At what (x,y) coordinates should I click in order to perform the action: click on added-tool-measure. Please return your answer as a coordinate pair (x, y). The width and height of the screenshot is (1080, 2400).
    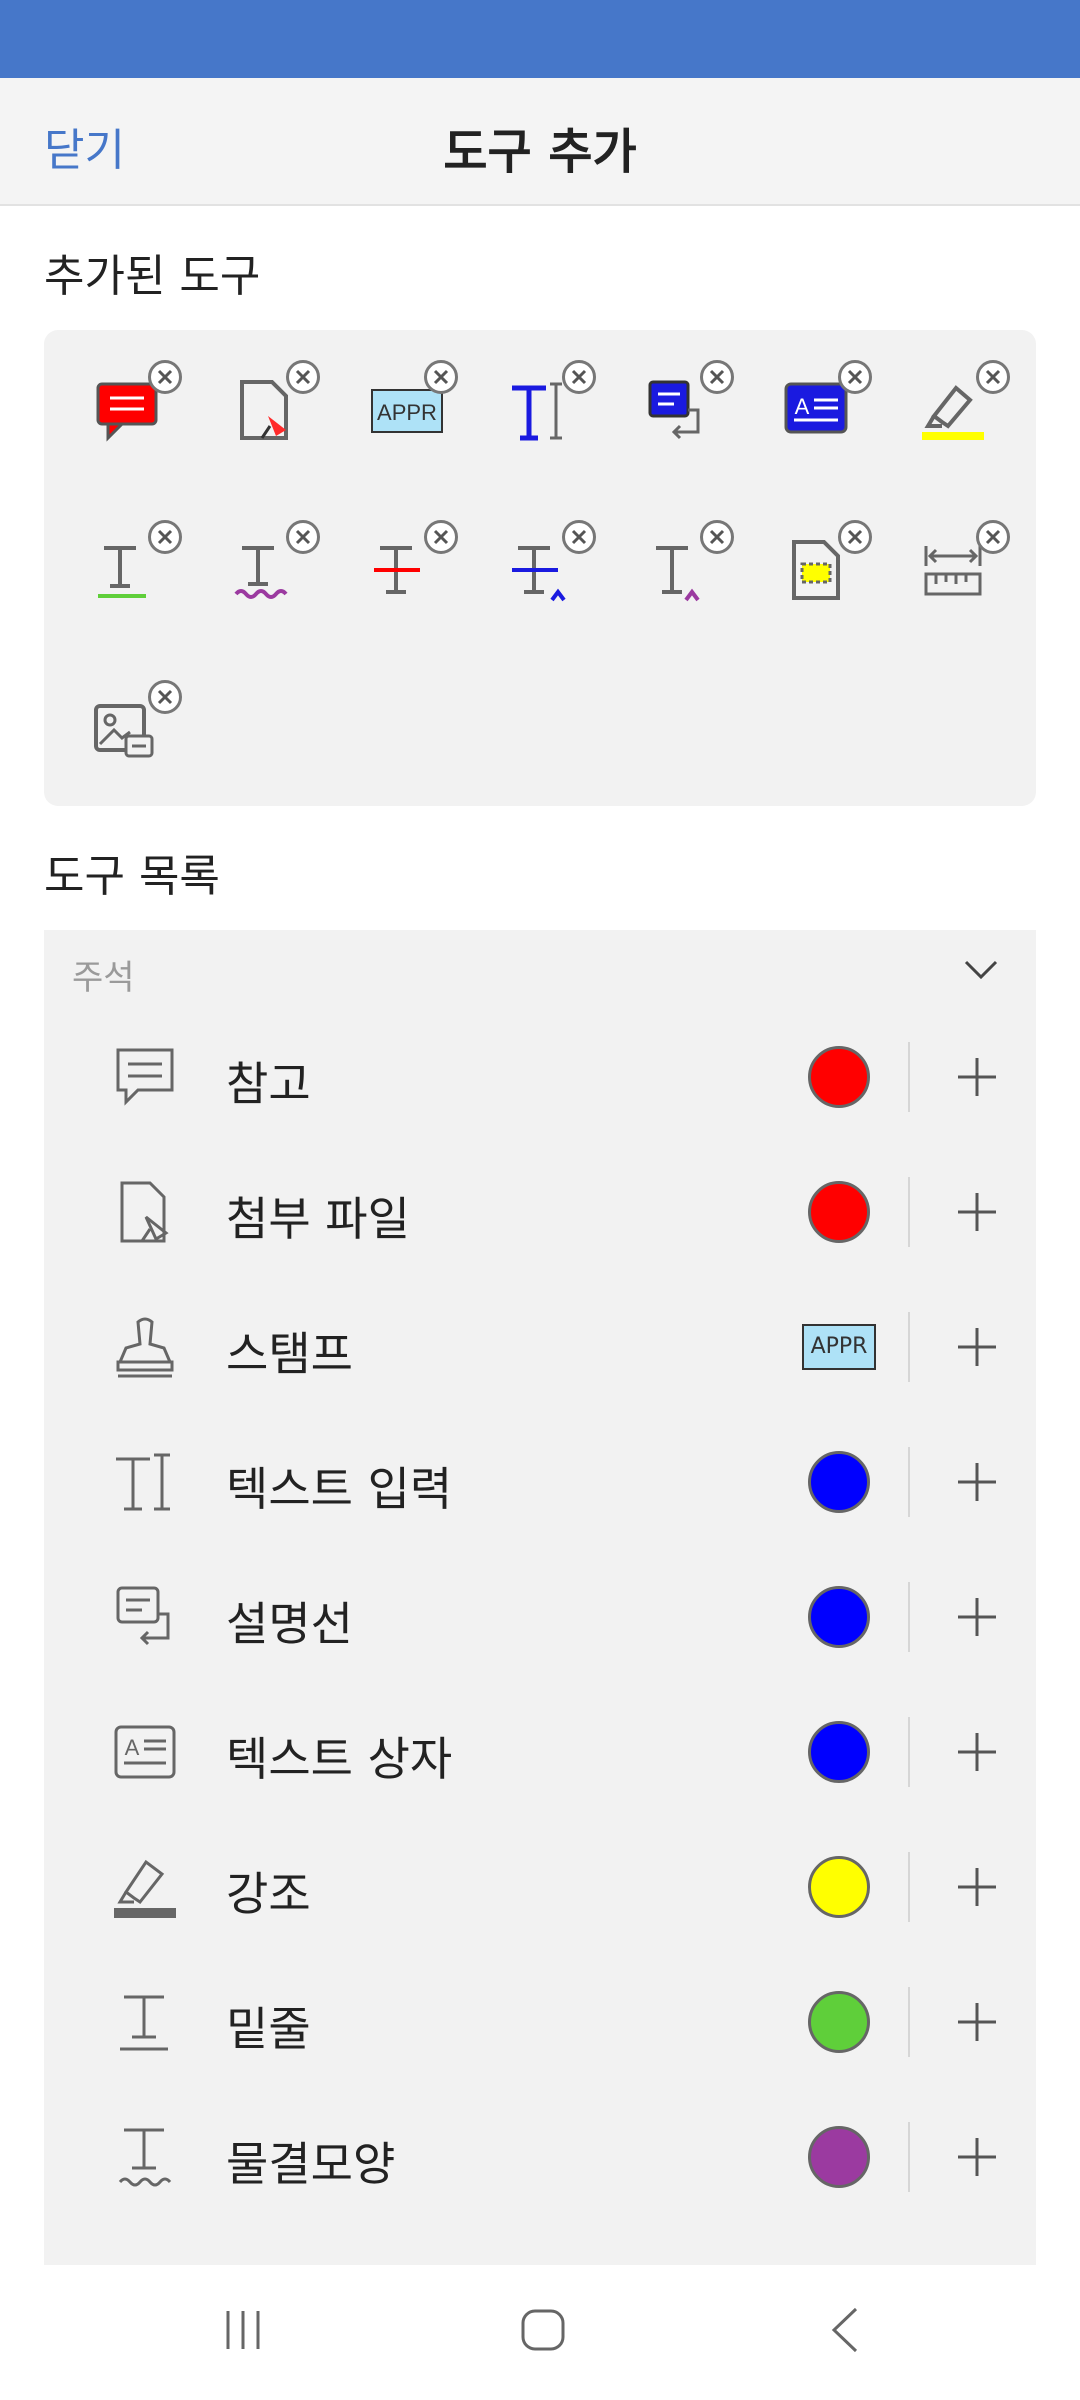
    Looking at the image, I should click on (961, 566).